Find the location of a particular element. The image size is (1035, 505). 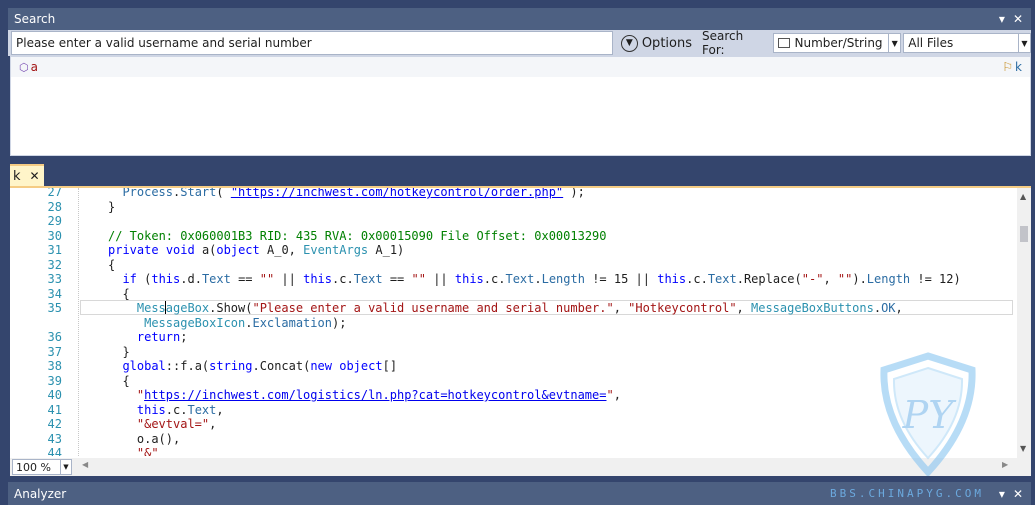

scroll-thumb is located at coordinates (1024, 234).